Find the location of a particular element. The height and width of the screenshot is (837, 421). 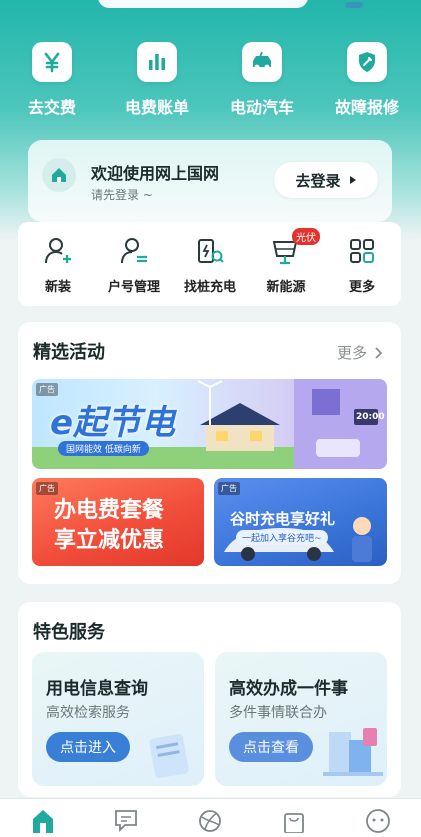

banner-off-peak-charging: 广告 谷时充电享好礼 一起加入享谷充吧~ is located at coordinates (300, 522).